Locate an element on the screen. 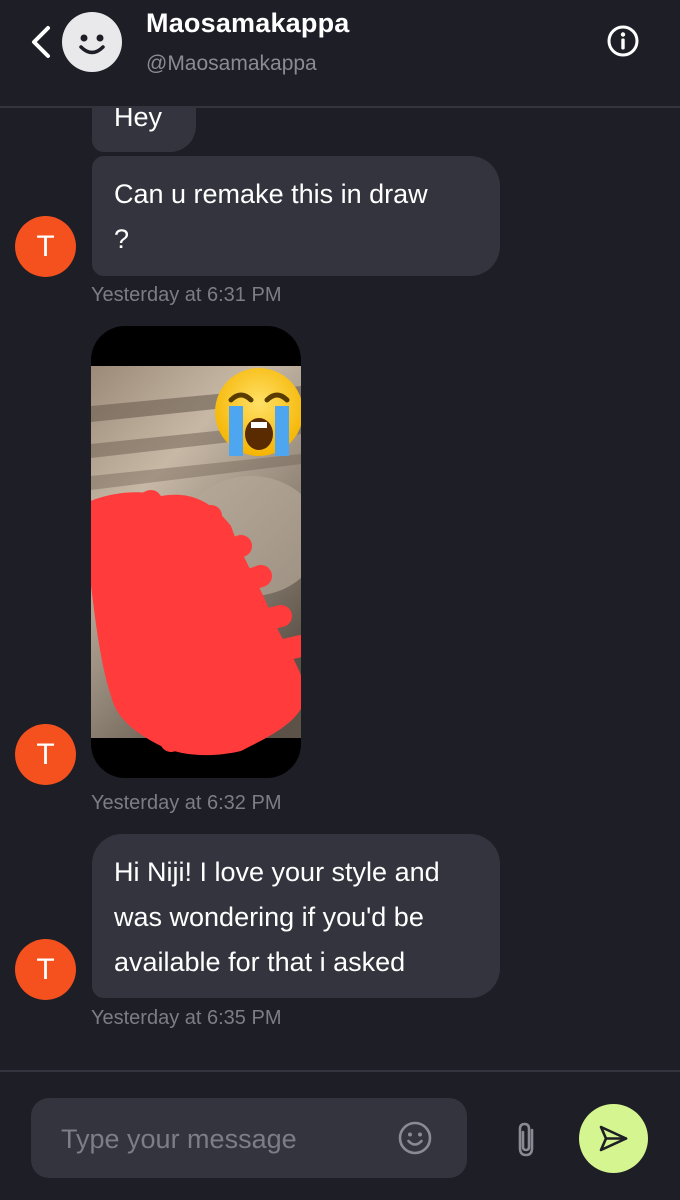 This screenshot has height=1200, width=680. message-text-line: Hi Niji! I love your style and is located at coordinates (277, 872).